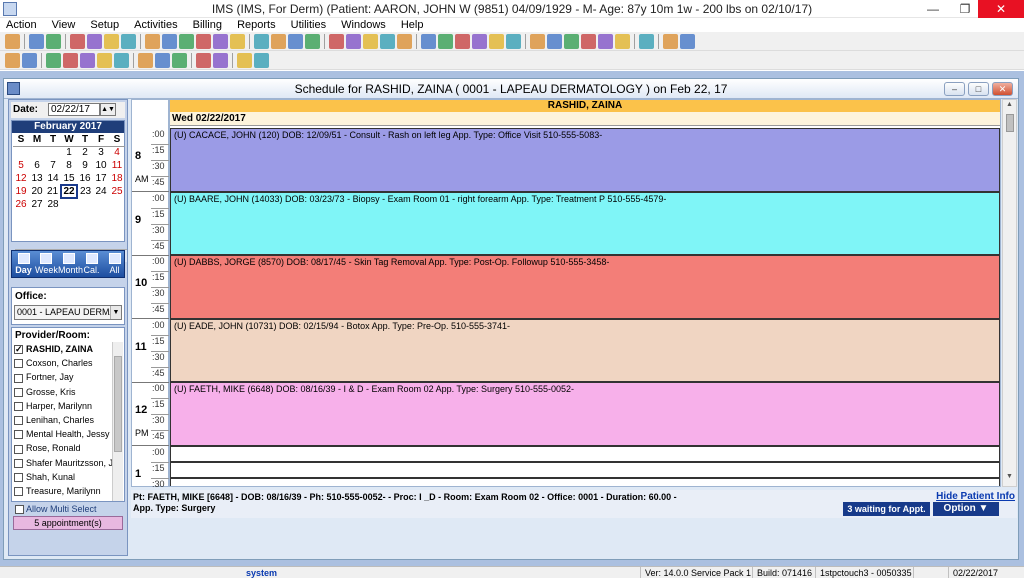 The image size is (1024, 578). What do you see at coordinates (145, 60) in the screenshot?
I see `print-icon` at bounding box center [145, 60].